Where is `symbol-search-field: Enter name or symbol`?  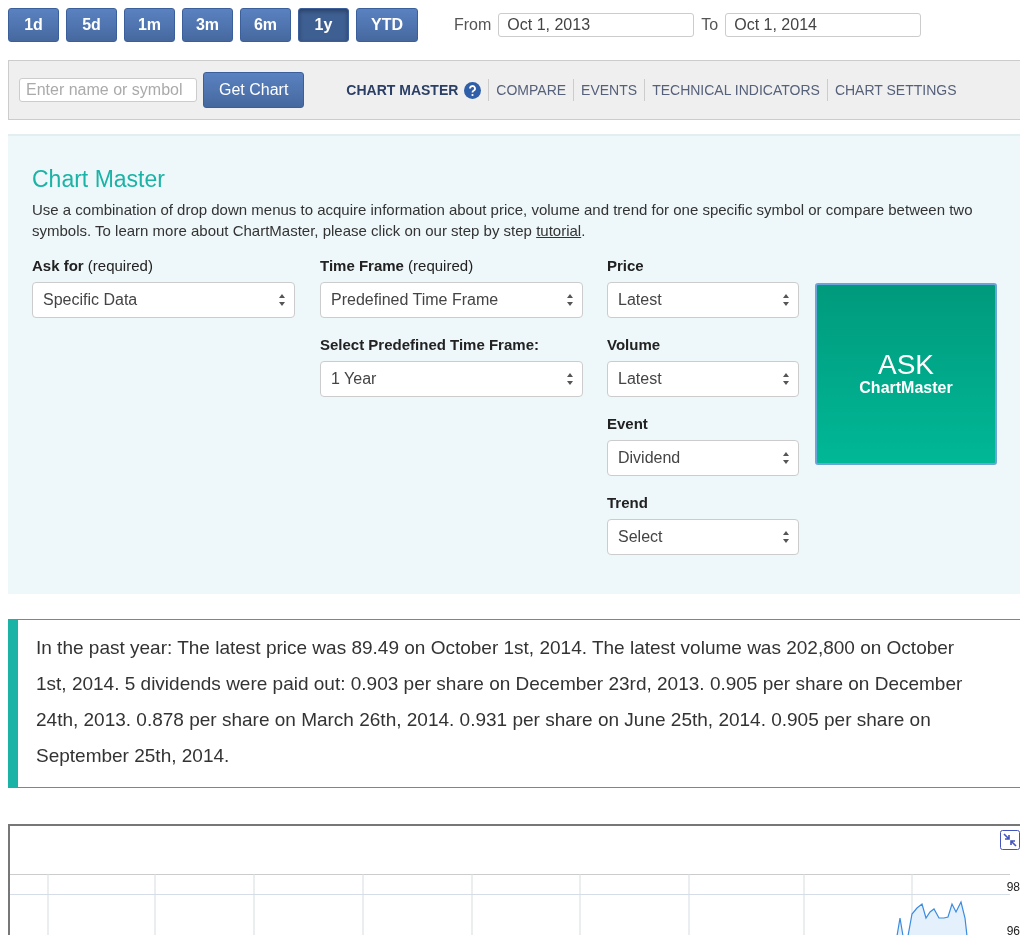 symbol-search-field: Enter name or symbol is located at coordinates (108, 90).